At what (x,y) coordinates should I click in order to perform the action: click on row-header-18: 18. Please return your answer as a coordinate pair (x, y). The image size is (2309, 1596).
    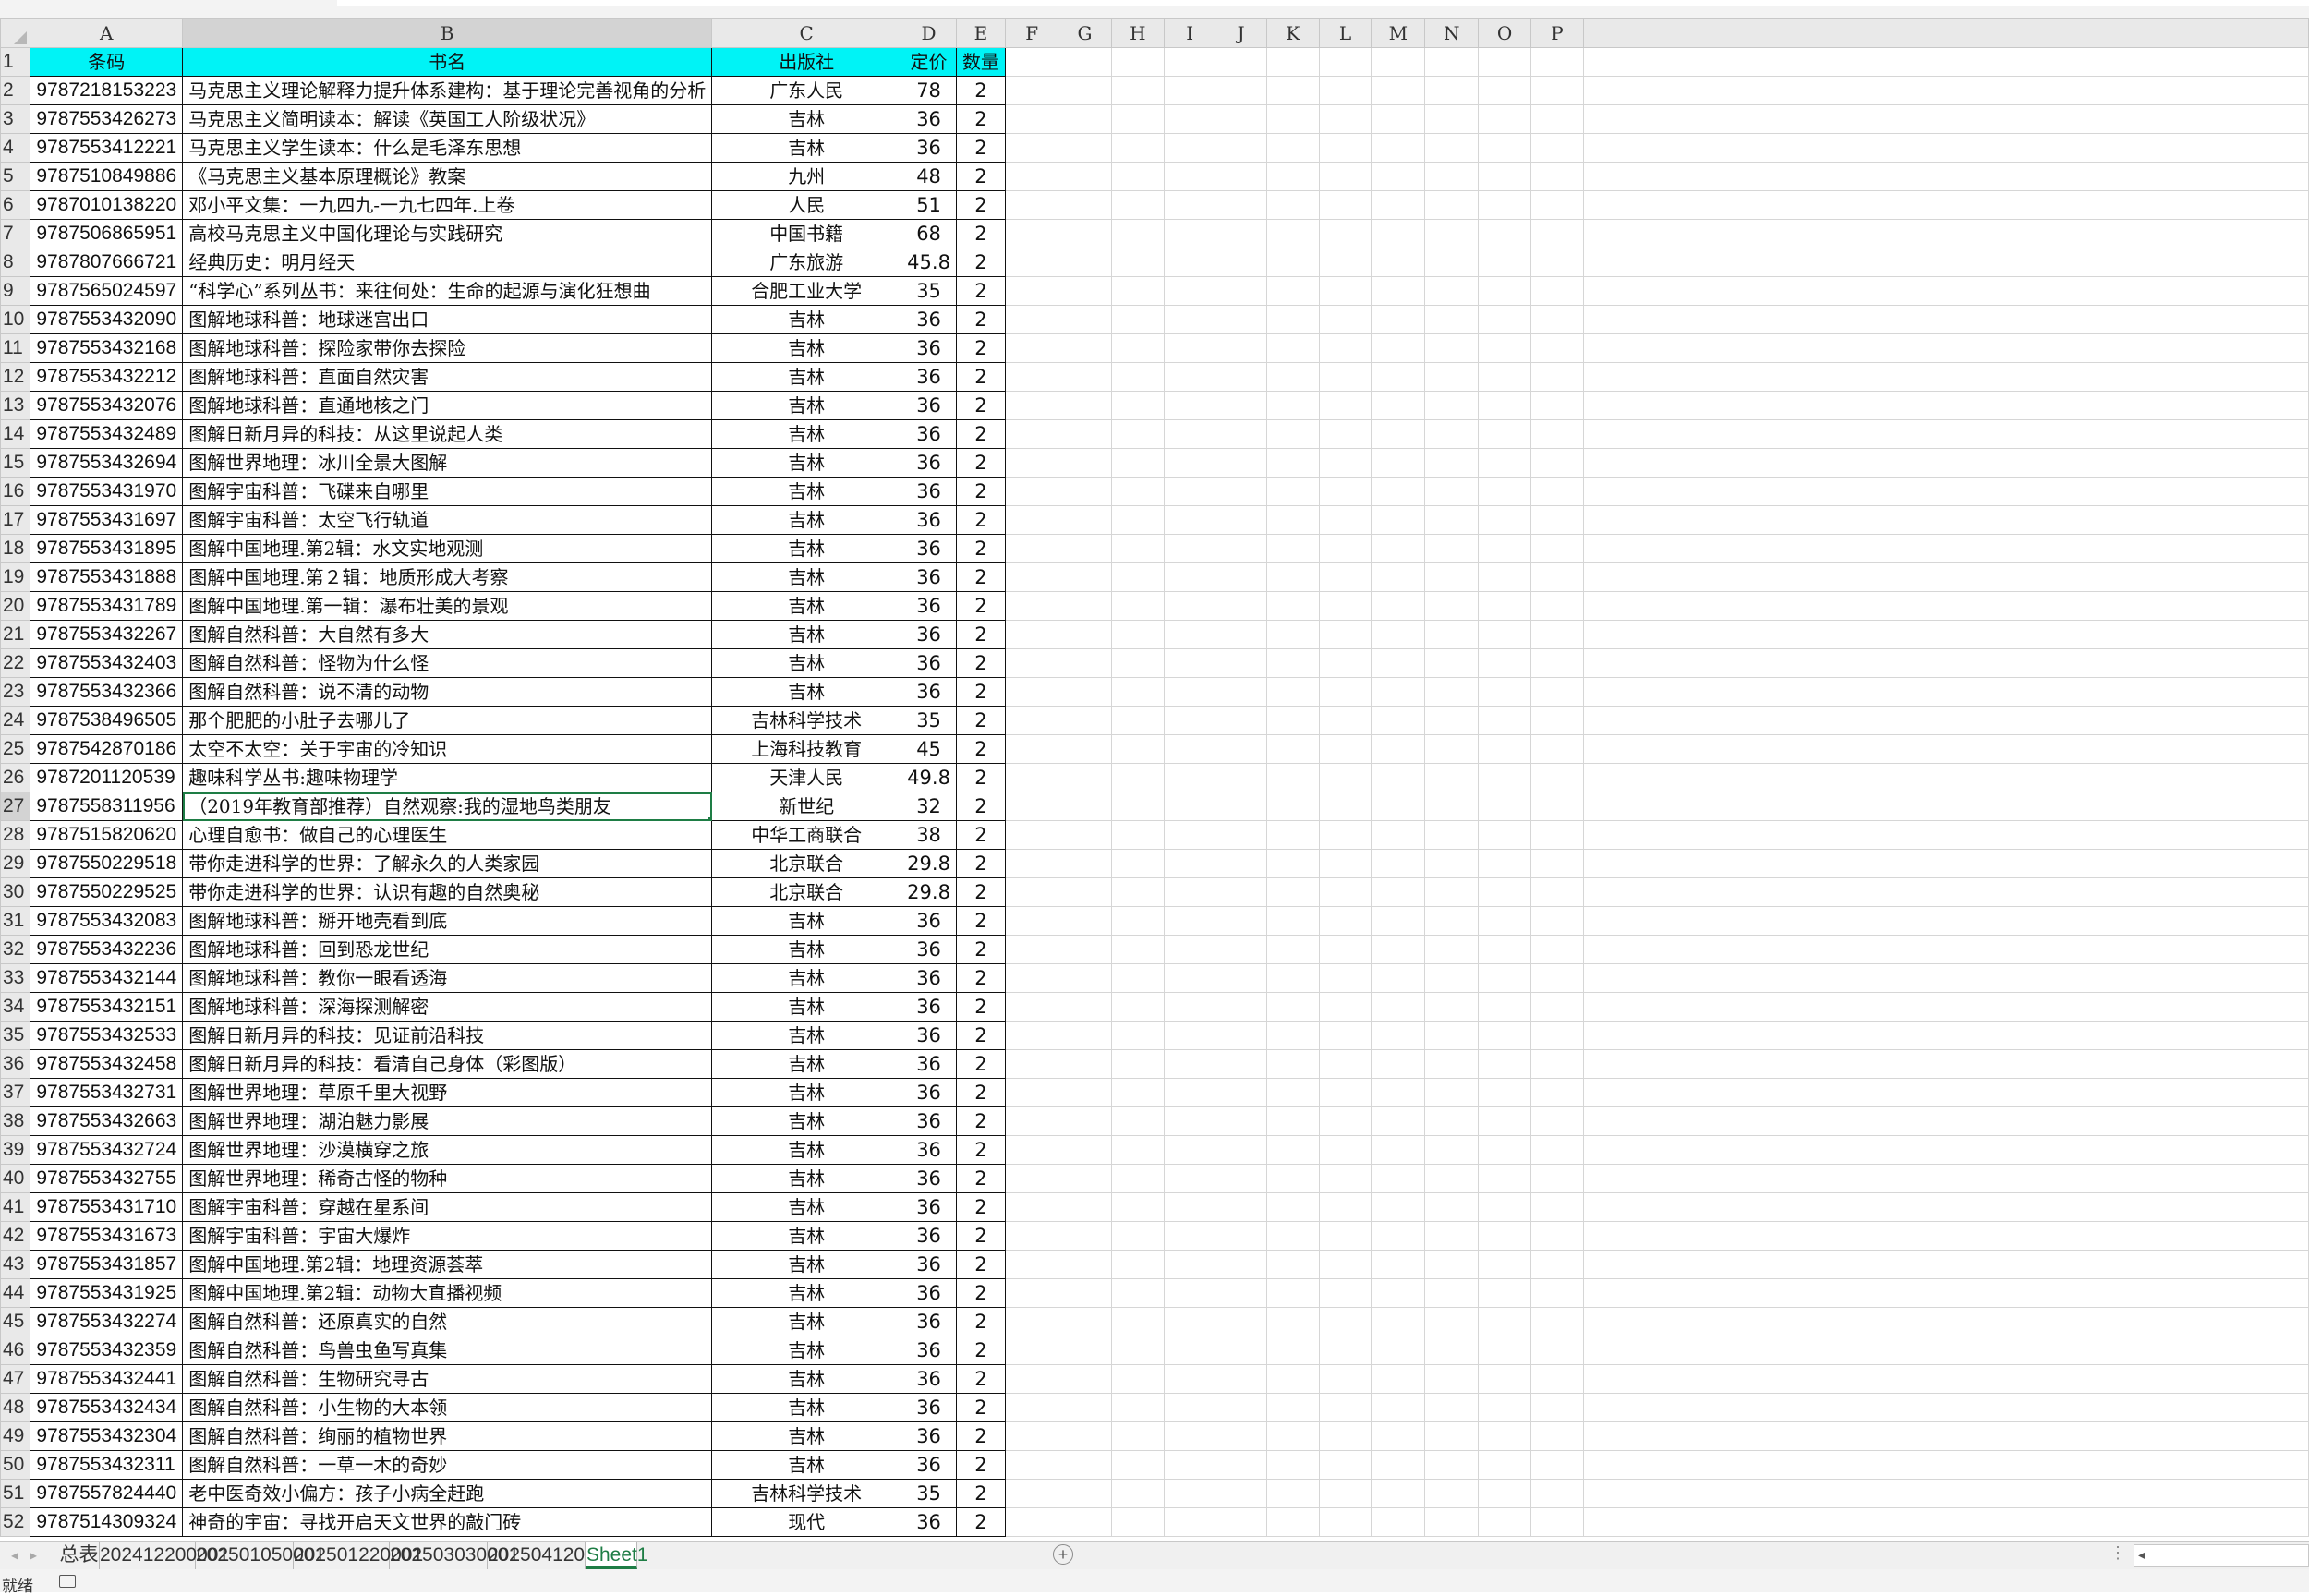
    Looking at the image, I should click on (16, 548).